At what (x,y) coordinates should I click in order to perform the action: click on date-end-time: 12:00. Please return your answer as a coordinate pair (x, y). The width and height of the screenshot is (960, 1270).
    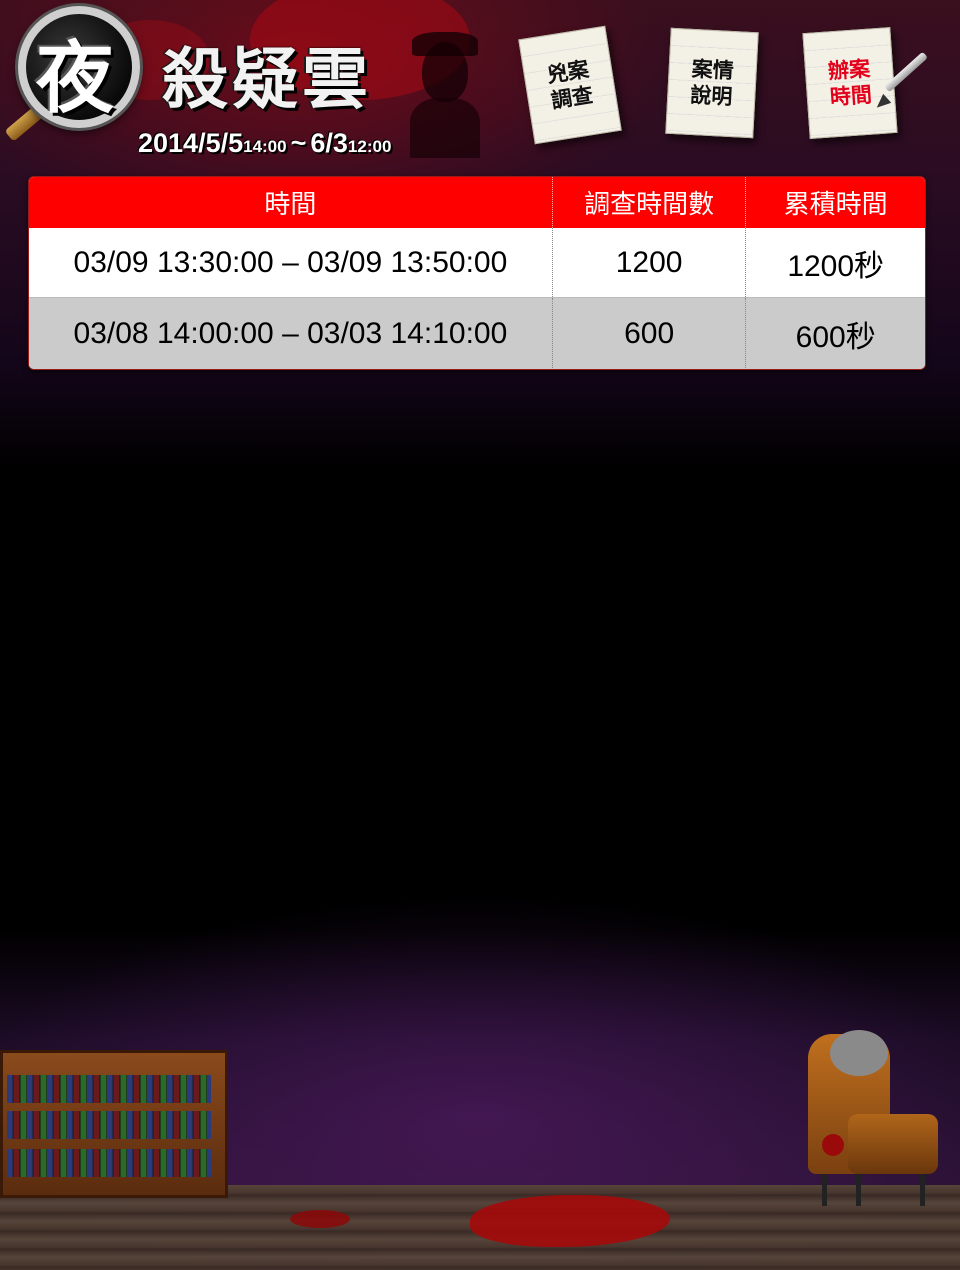
    Looking at the image, I should click on (369, 146).